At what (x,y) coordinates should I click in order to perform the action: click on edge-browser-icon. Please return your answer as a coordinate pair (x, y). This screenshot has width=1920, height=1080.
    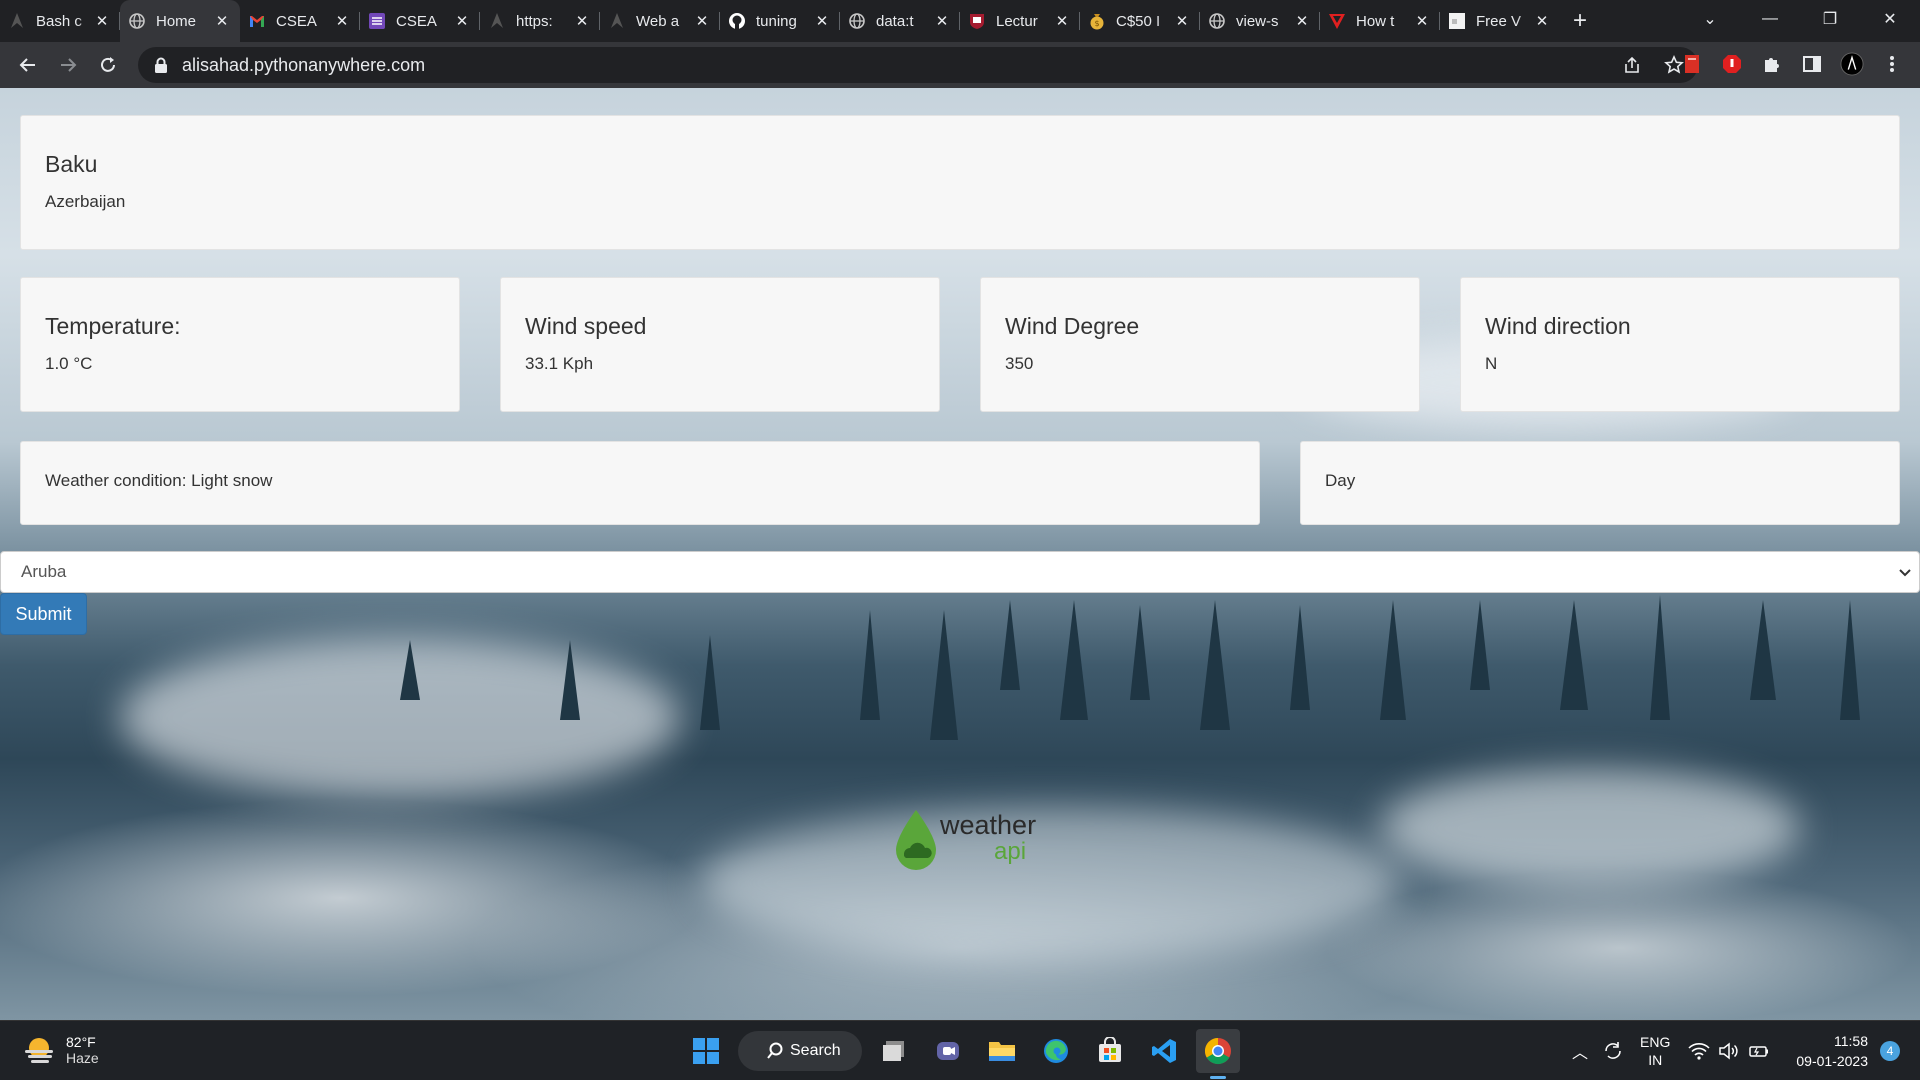
    Looking at the image, I should click on (1056, 1051).